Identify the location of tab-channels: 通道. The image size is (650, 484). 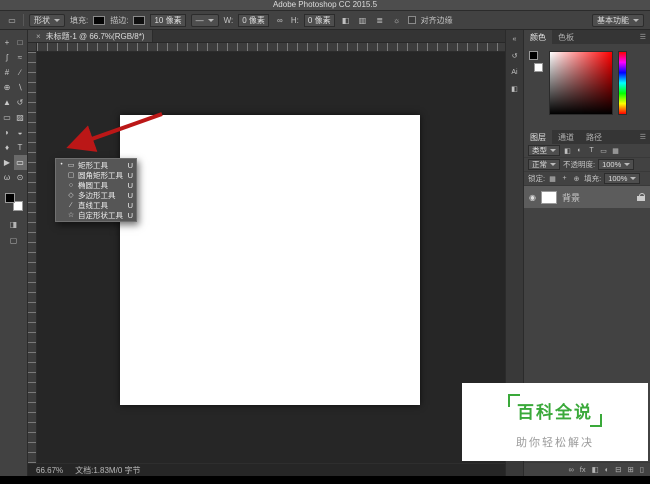
(566, 137).